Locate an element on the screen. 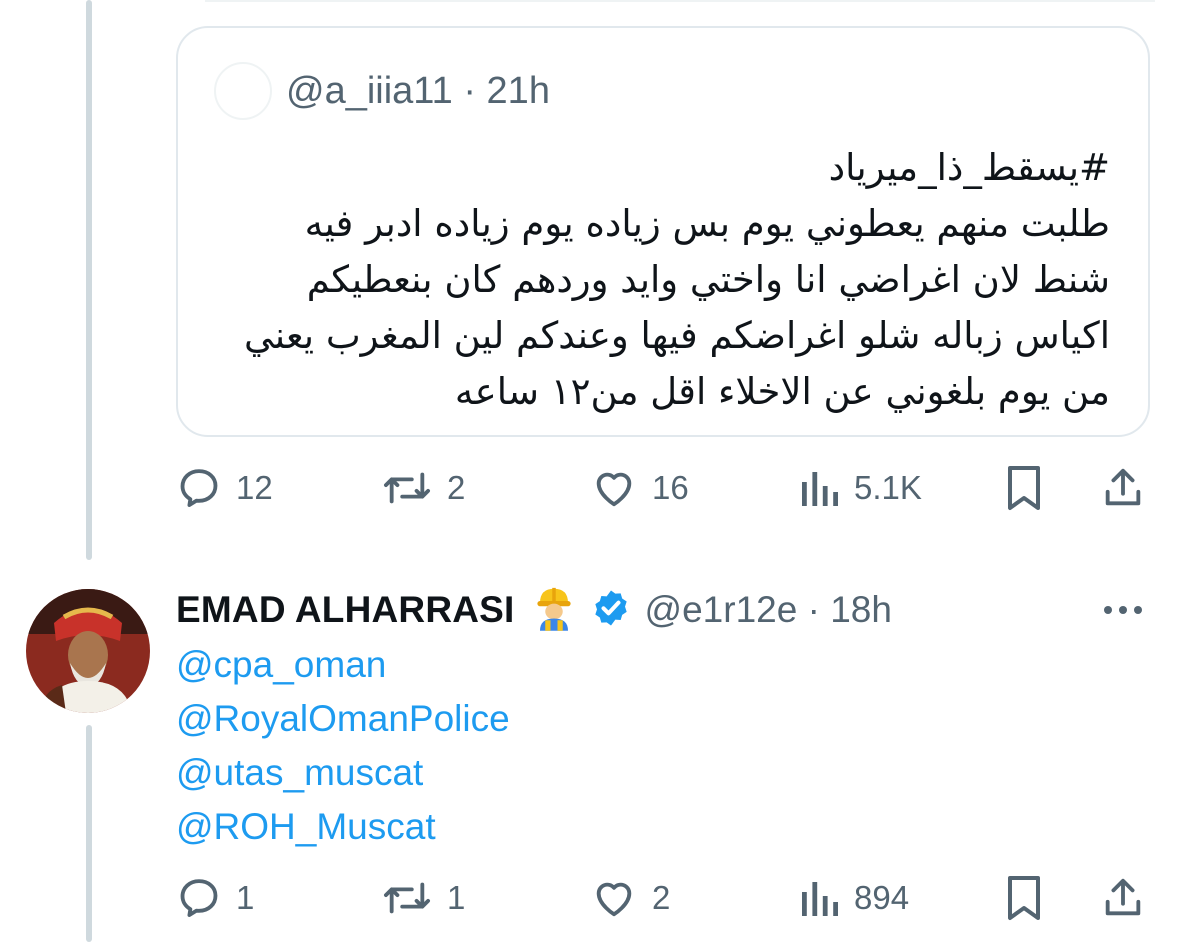  quoted-avatar is located at coordinates (243, 91).